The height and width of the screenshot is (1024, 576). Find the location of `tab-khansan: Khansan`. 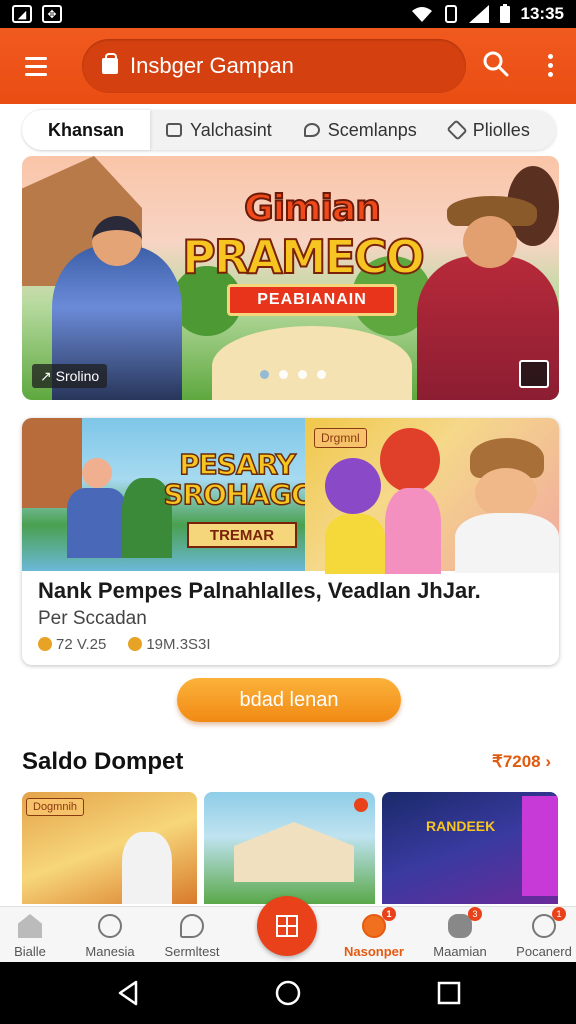

tab-khansan: Khansan is located at coordinates (86, 130).